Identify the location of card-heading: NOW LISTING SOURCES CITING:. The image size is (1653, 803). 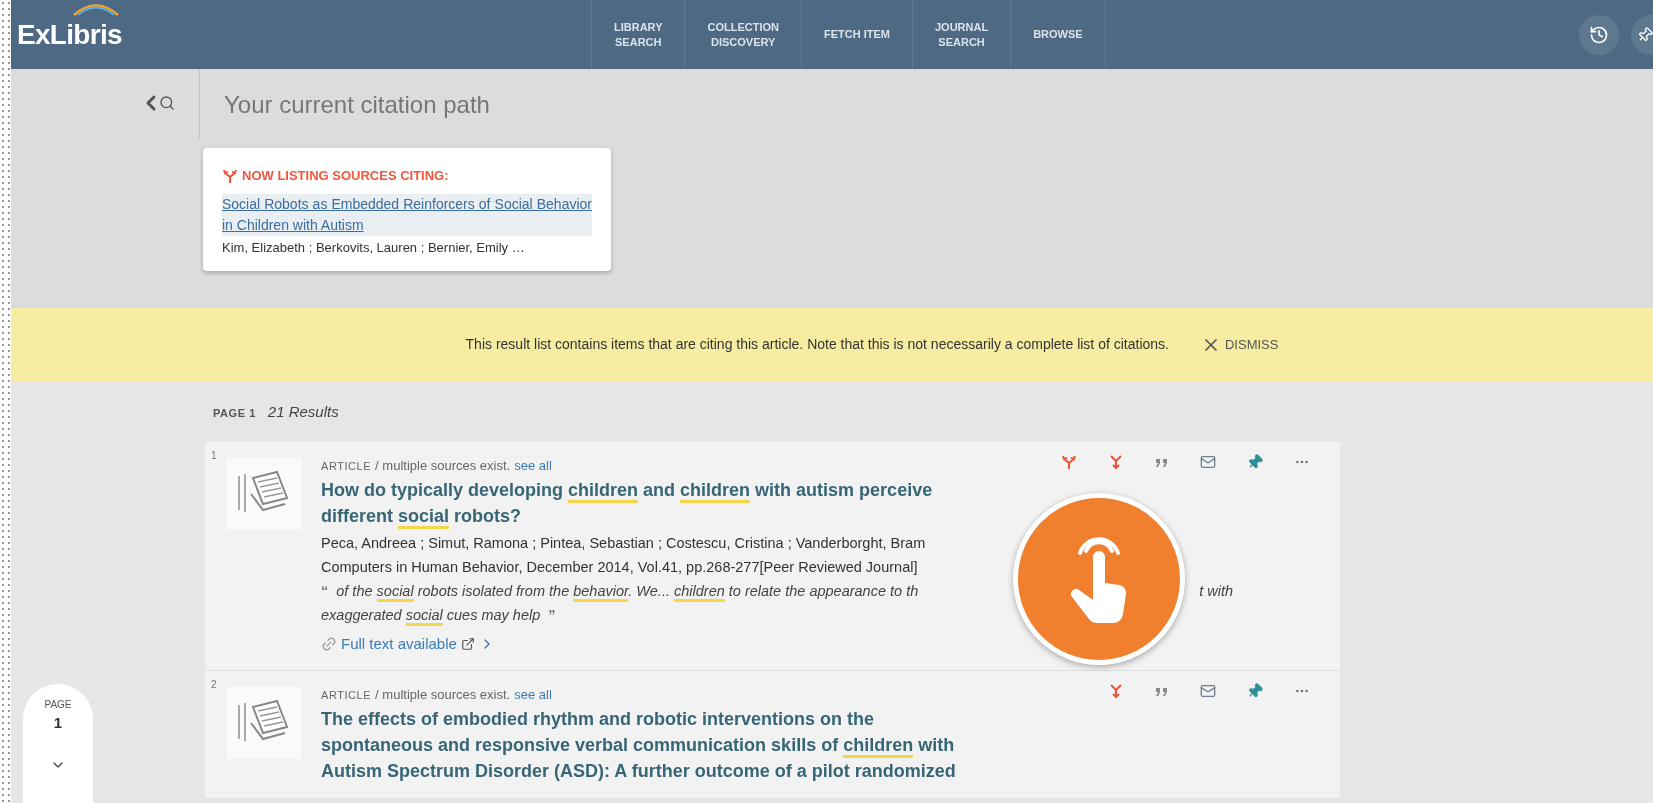
(345, 176).